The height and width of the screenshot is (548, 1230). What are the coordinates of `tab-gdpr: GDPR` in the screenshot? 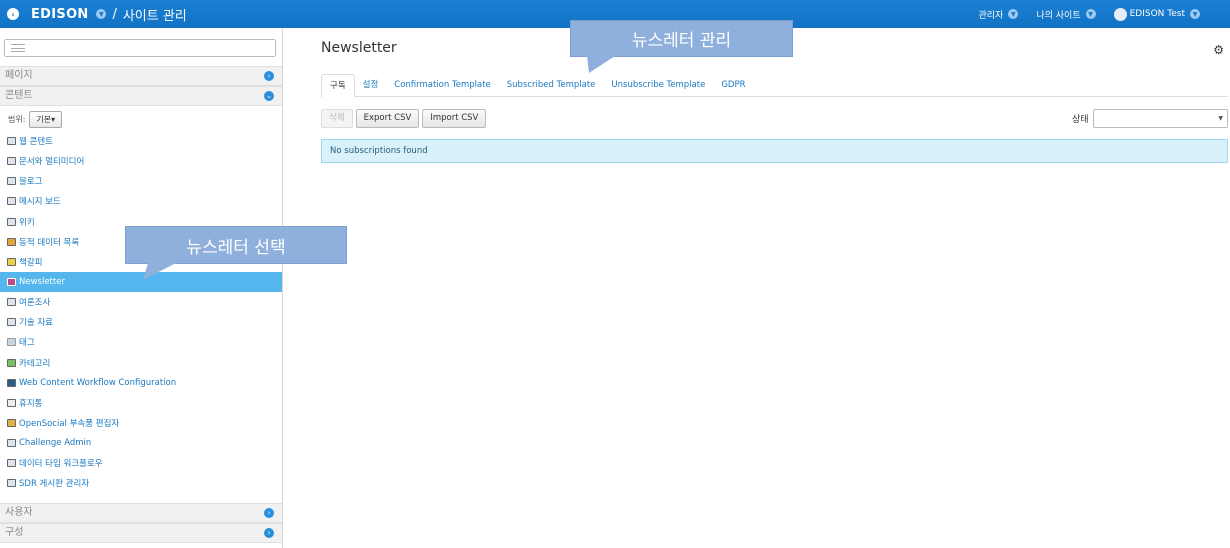 It's located at (733, 85).